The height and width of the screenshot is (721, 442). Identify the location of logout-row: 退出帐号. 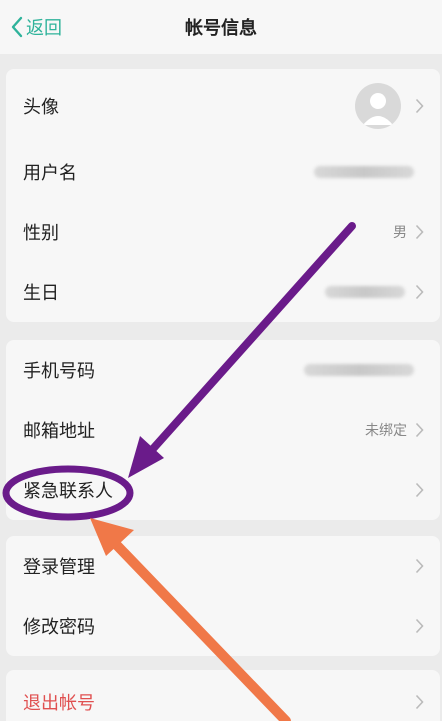
(223, 695).